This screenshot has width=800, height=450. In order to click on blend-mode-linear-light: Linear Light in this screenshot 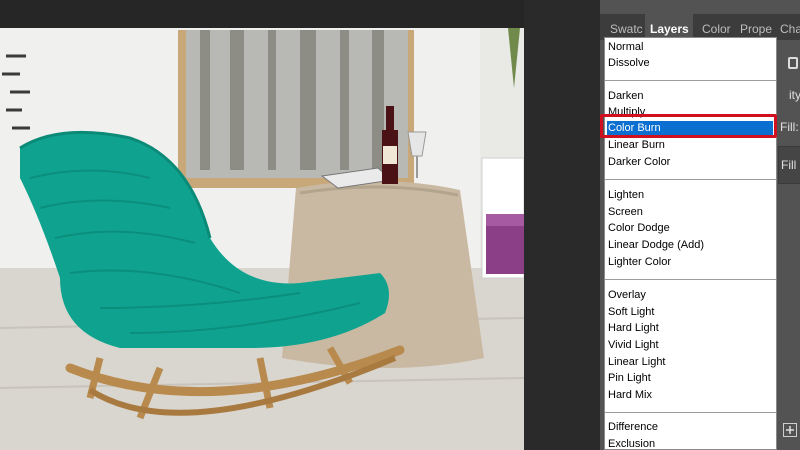, I will do `click(690, 362)`.